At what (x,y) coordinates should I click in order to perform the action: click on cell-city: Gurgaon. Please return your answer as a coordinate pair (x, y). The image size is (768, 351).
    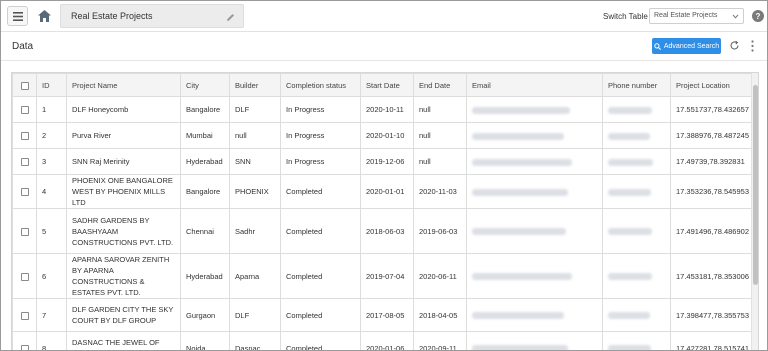
    Looking at the image, I should click on (205, 315).